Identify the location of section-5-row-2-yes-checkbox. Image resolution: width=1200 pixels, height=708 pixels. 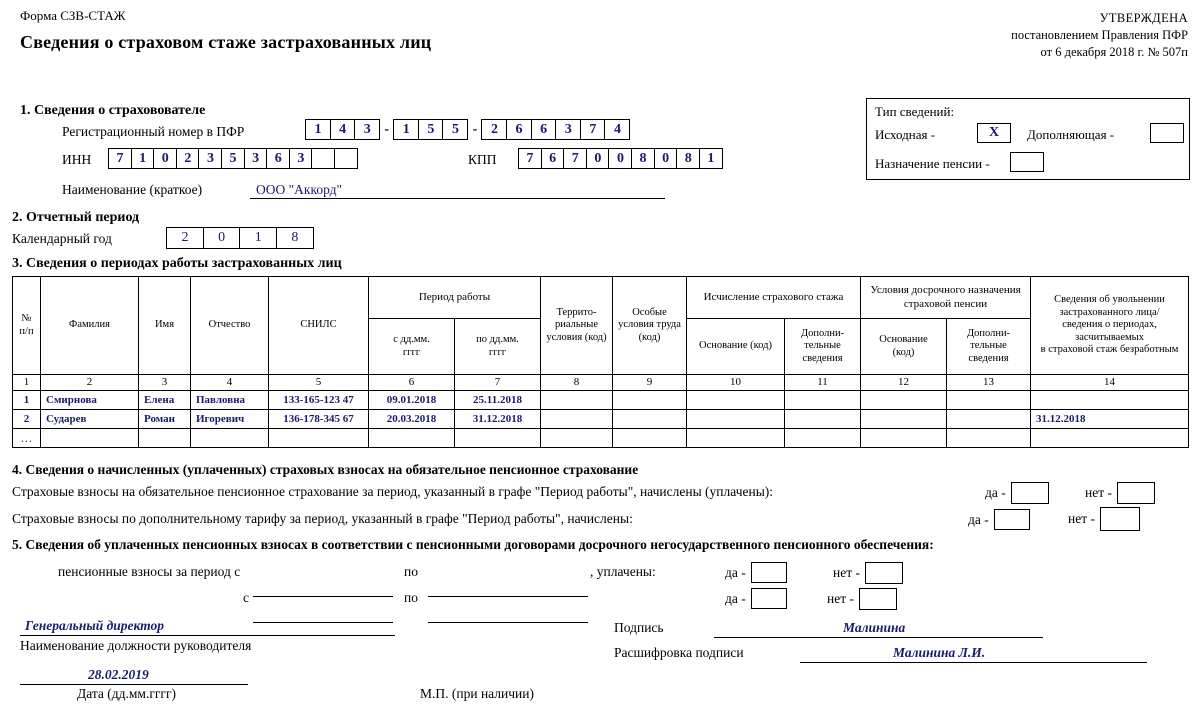
(768, 598).